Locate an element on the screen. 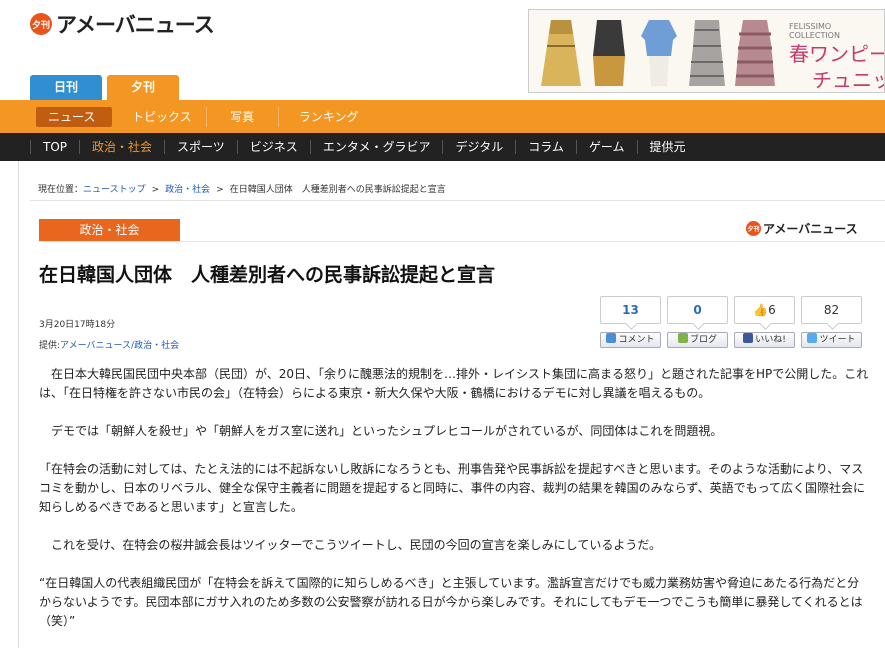 Image resolution: width=885 pixels, height=648 pixels. pencil-icon is located at coordinates (682, 338).